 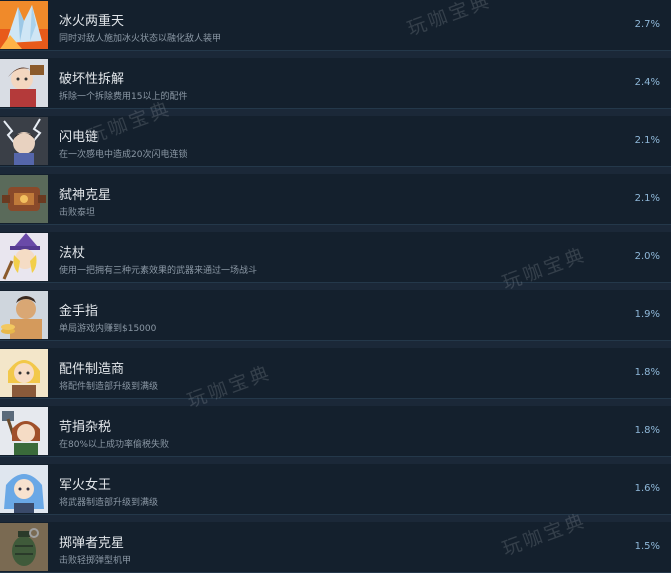 What do you see at coordinates (72, 253) in the screenshot?
I see `achievement-title: 法杖` at bounding box center [72, 253].